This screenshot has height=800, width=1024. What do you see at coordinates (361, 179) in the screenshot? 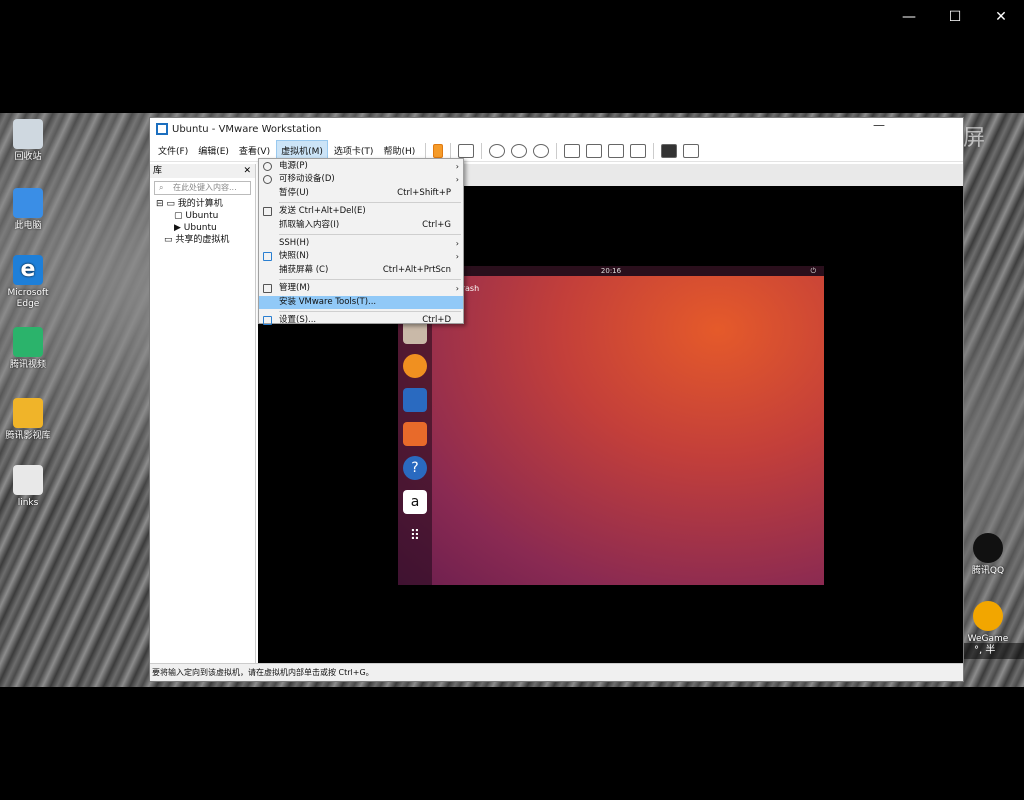
I see `menu-item-removable-devices: 可移动设备(D) ›` at bounding box center [361, 179].